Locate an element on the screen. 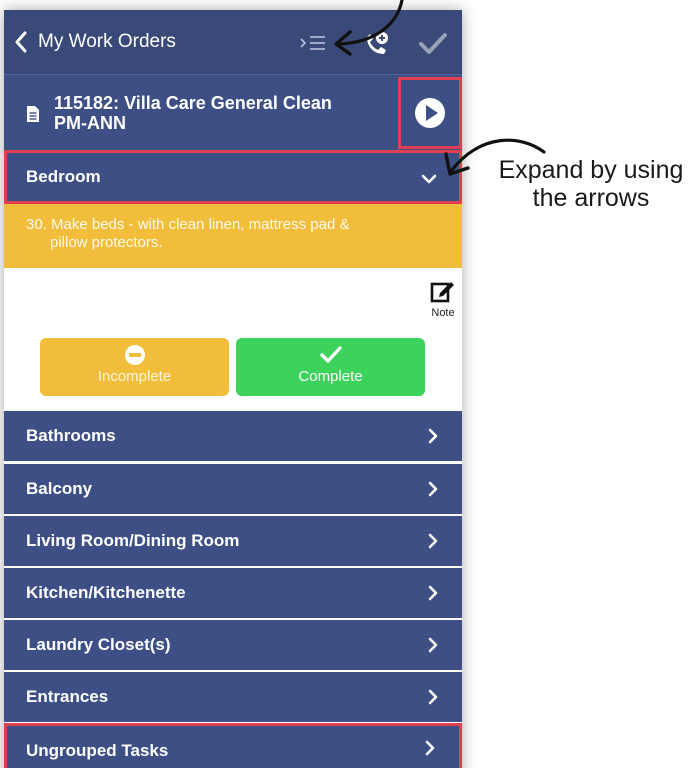  chevron-left-icon is located at coordinates (21, 42).